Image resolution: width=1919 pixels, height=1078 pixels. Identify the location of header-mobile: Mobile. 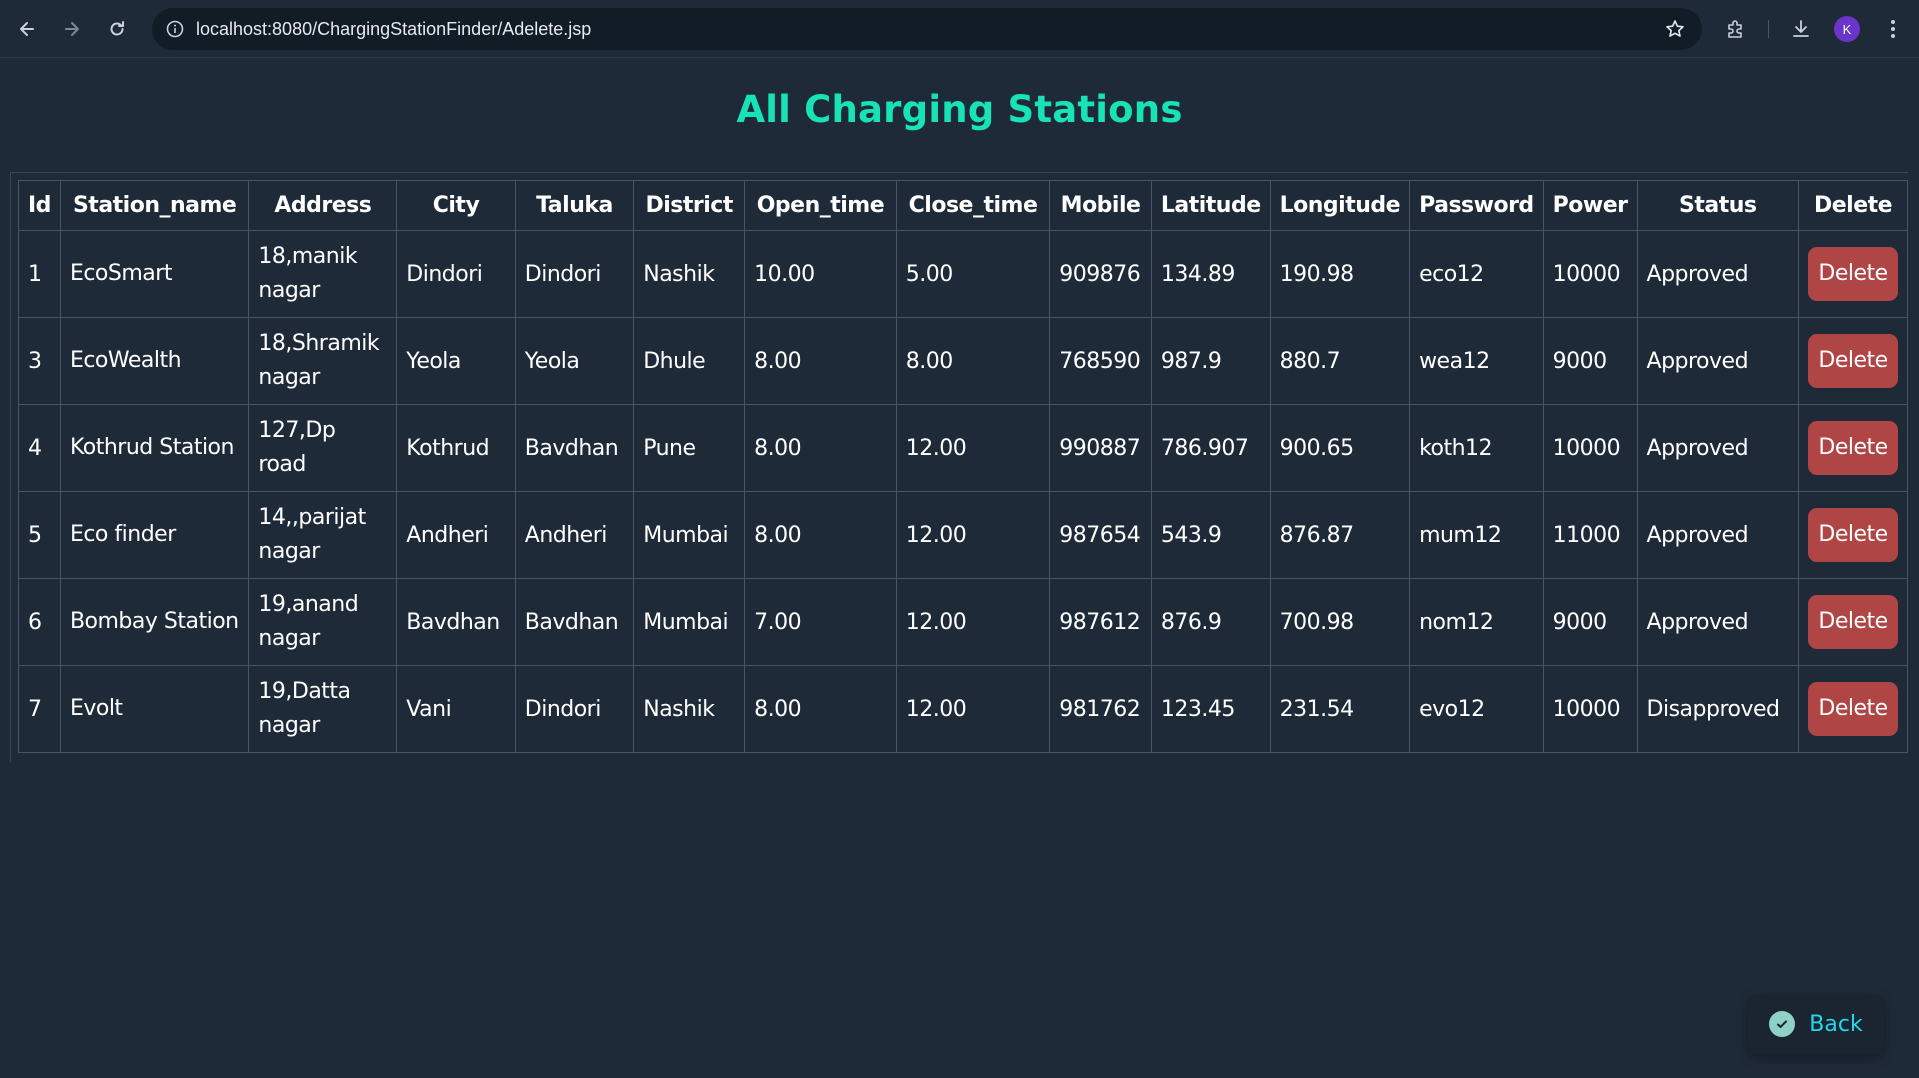
(1100, 205).